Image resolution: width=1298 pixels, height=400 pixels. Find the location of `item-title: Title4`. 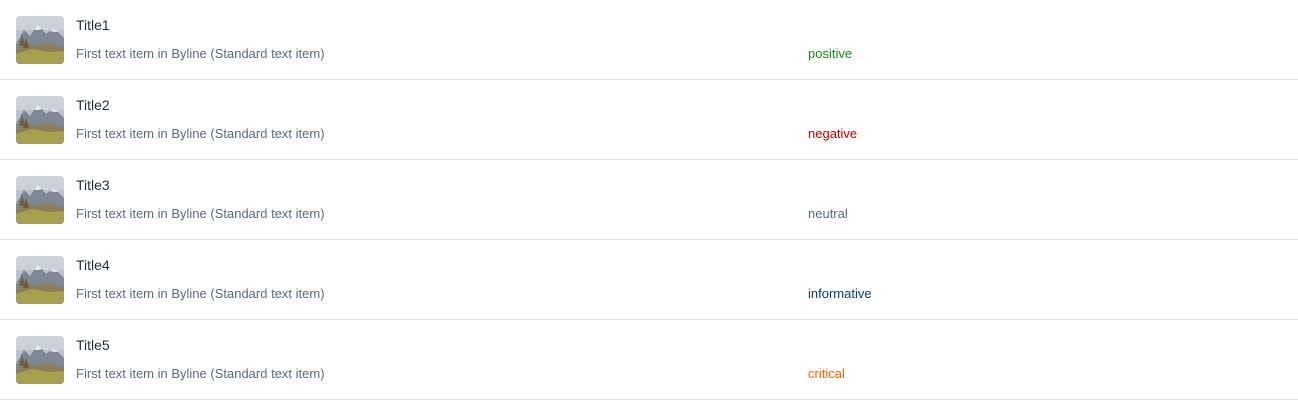

item-title: Title4 is located at coordinates (93, 265).